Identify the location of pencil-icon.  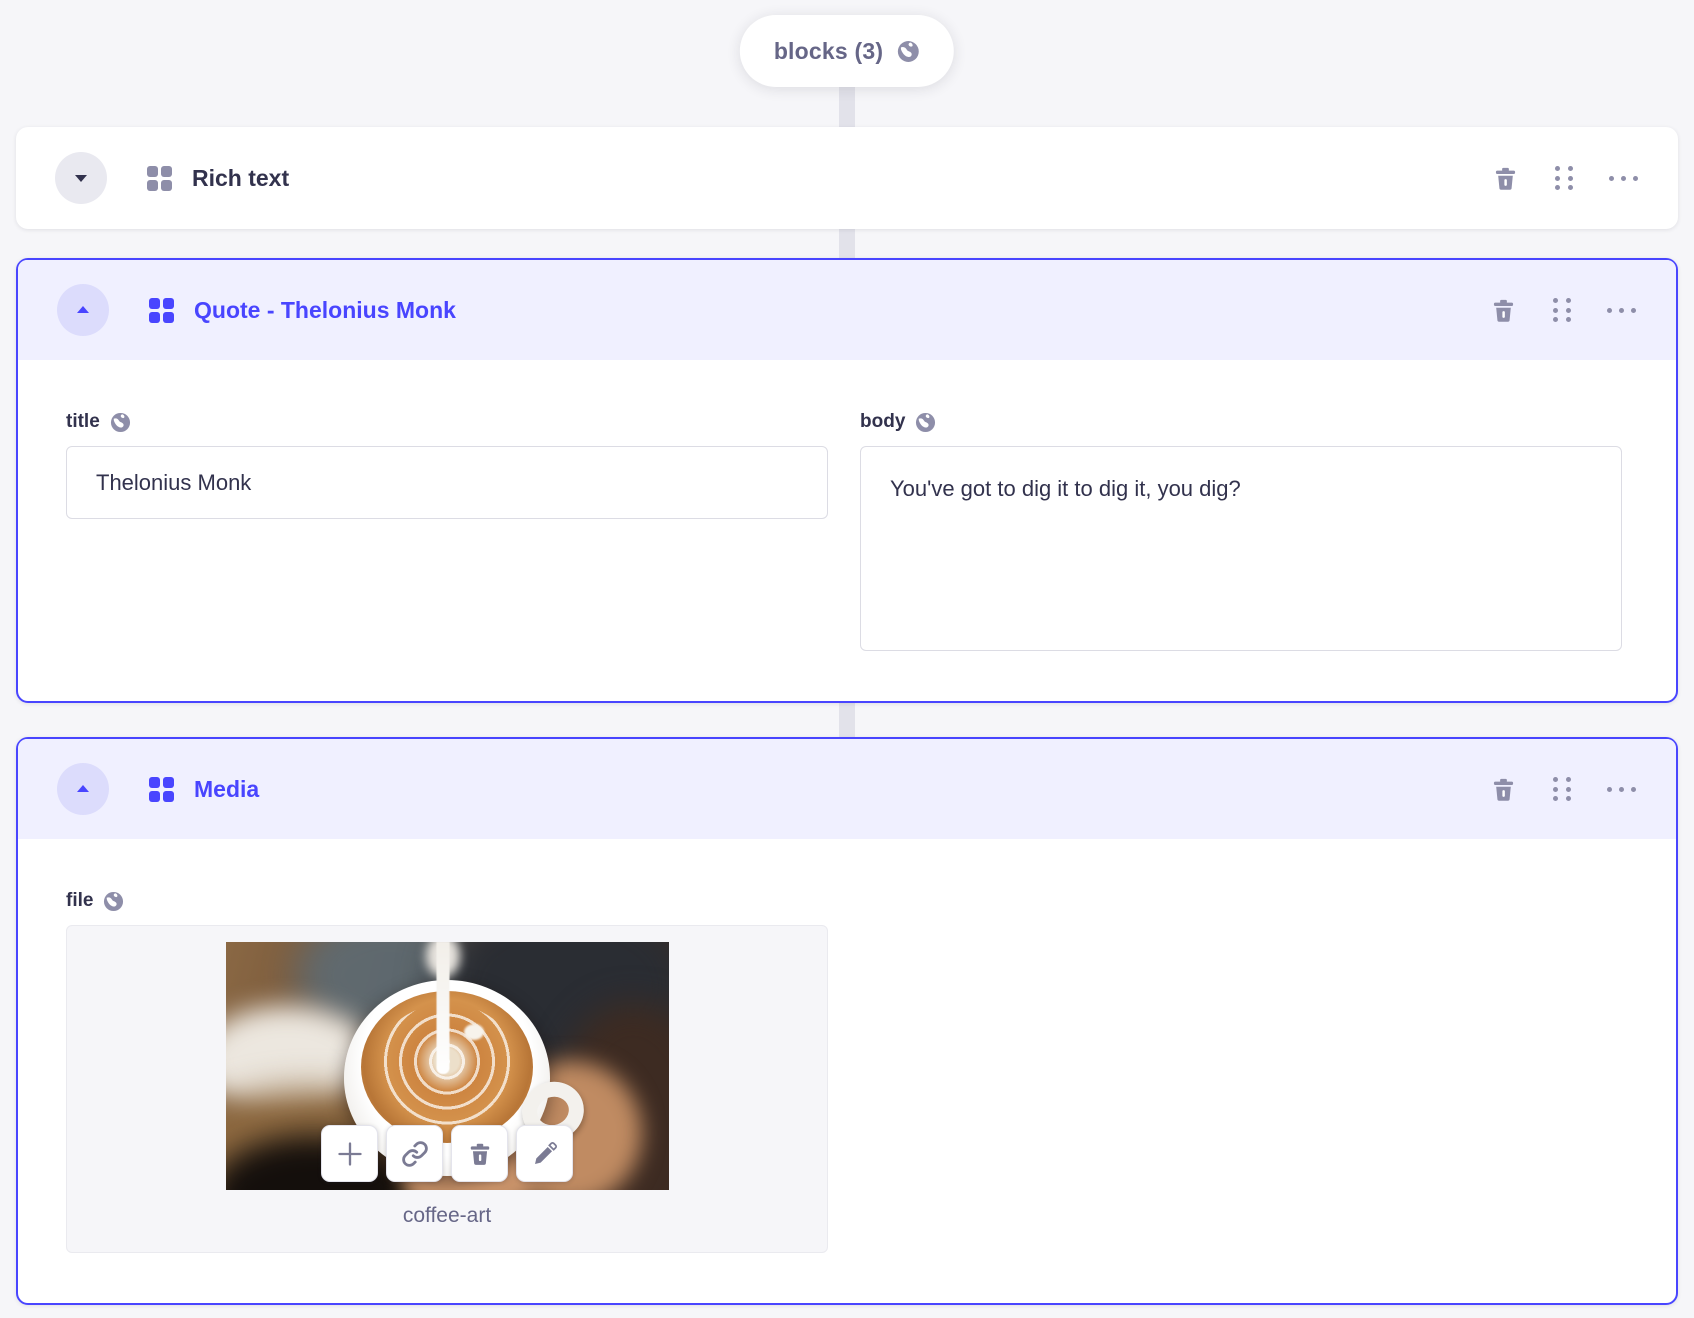
(545, 1154).